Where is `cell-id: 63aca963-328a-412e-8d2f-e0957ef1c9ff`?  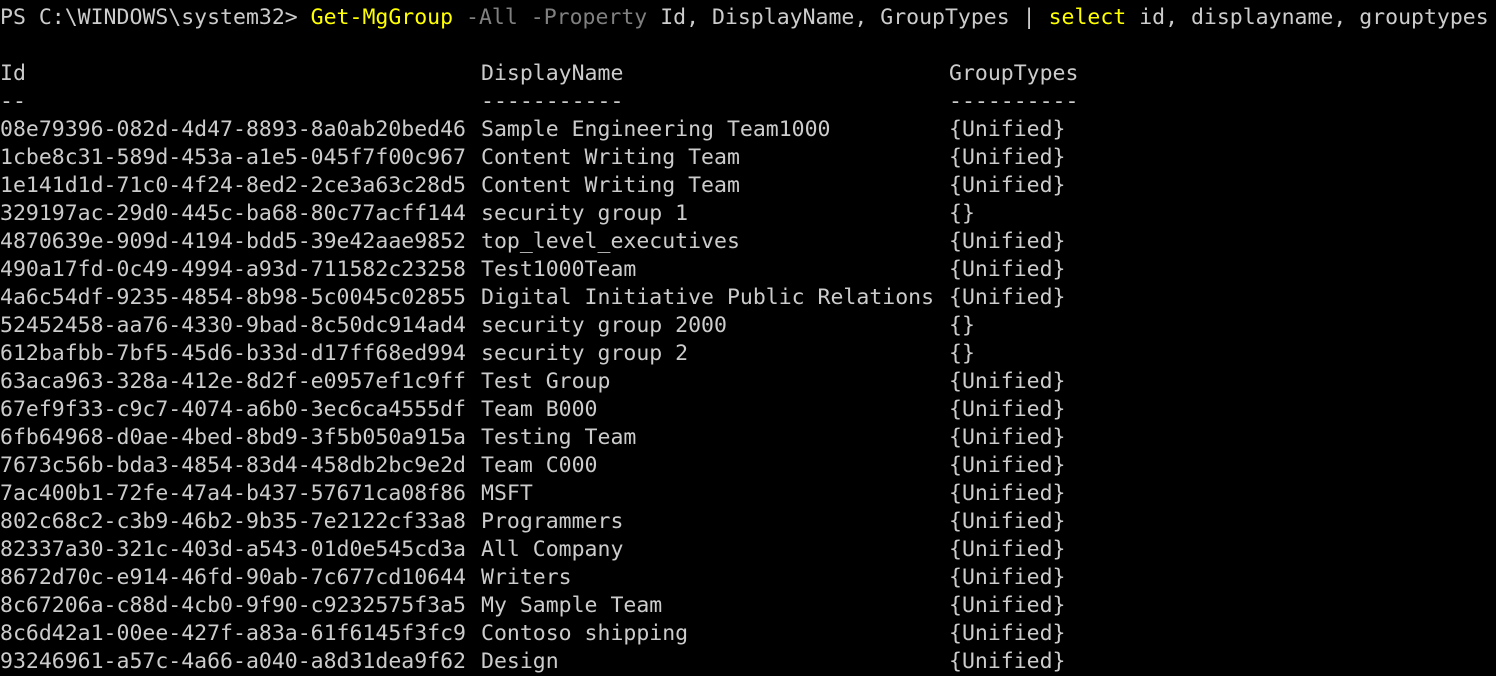
cell-id: 63aca963-328a-412e-8d2f-e0957ef1c9ff is located at coordinates (233, 381).